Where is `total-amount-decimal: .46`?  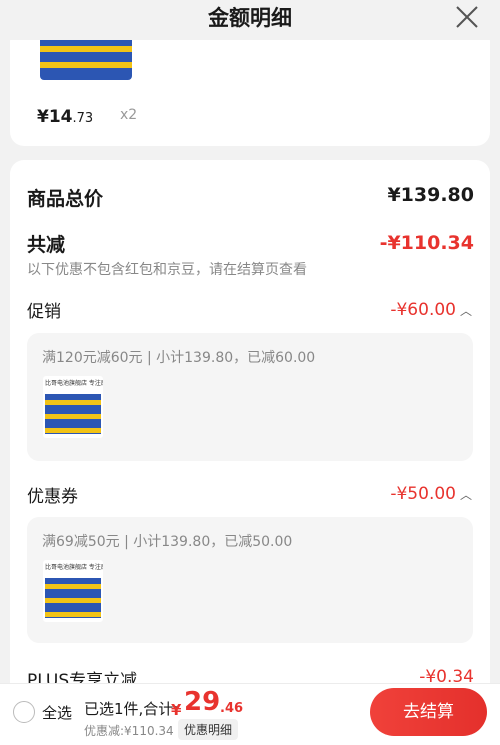
total-amount-decimal: .46 is located at coordinates (232, 708).